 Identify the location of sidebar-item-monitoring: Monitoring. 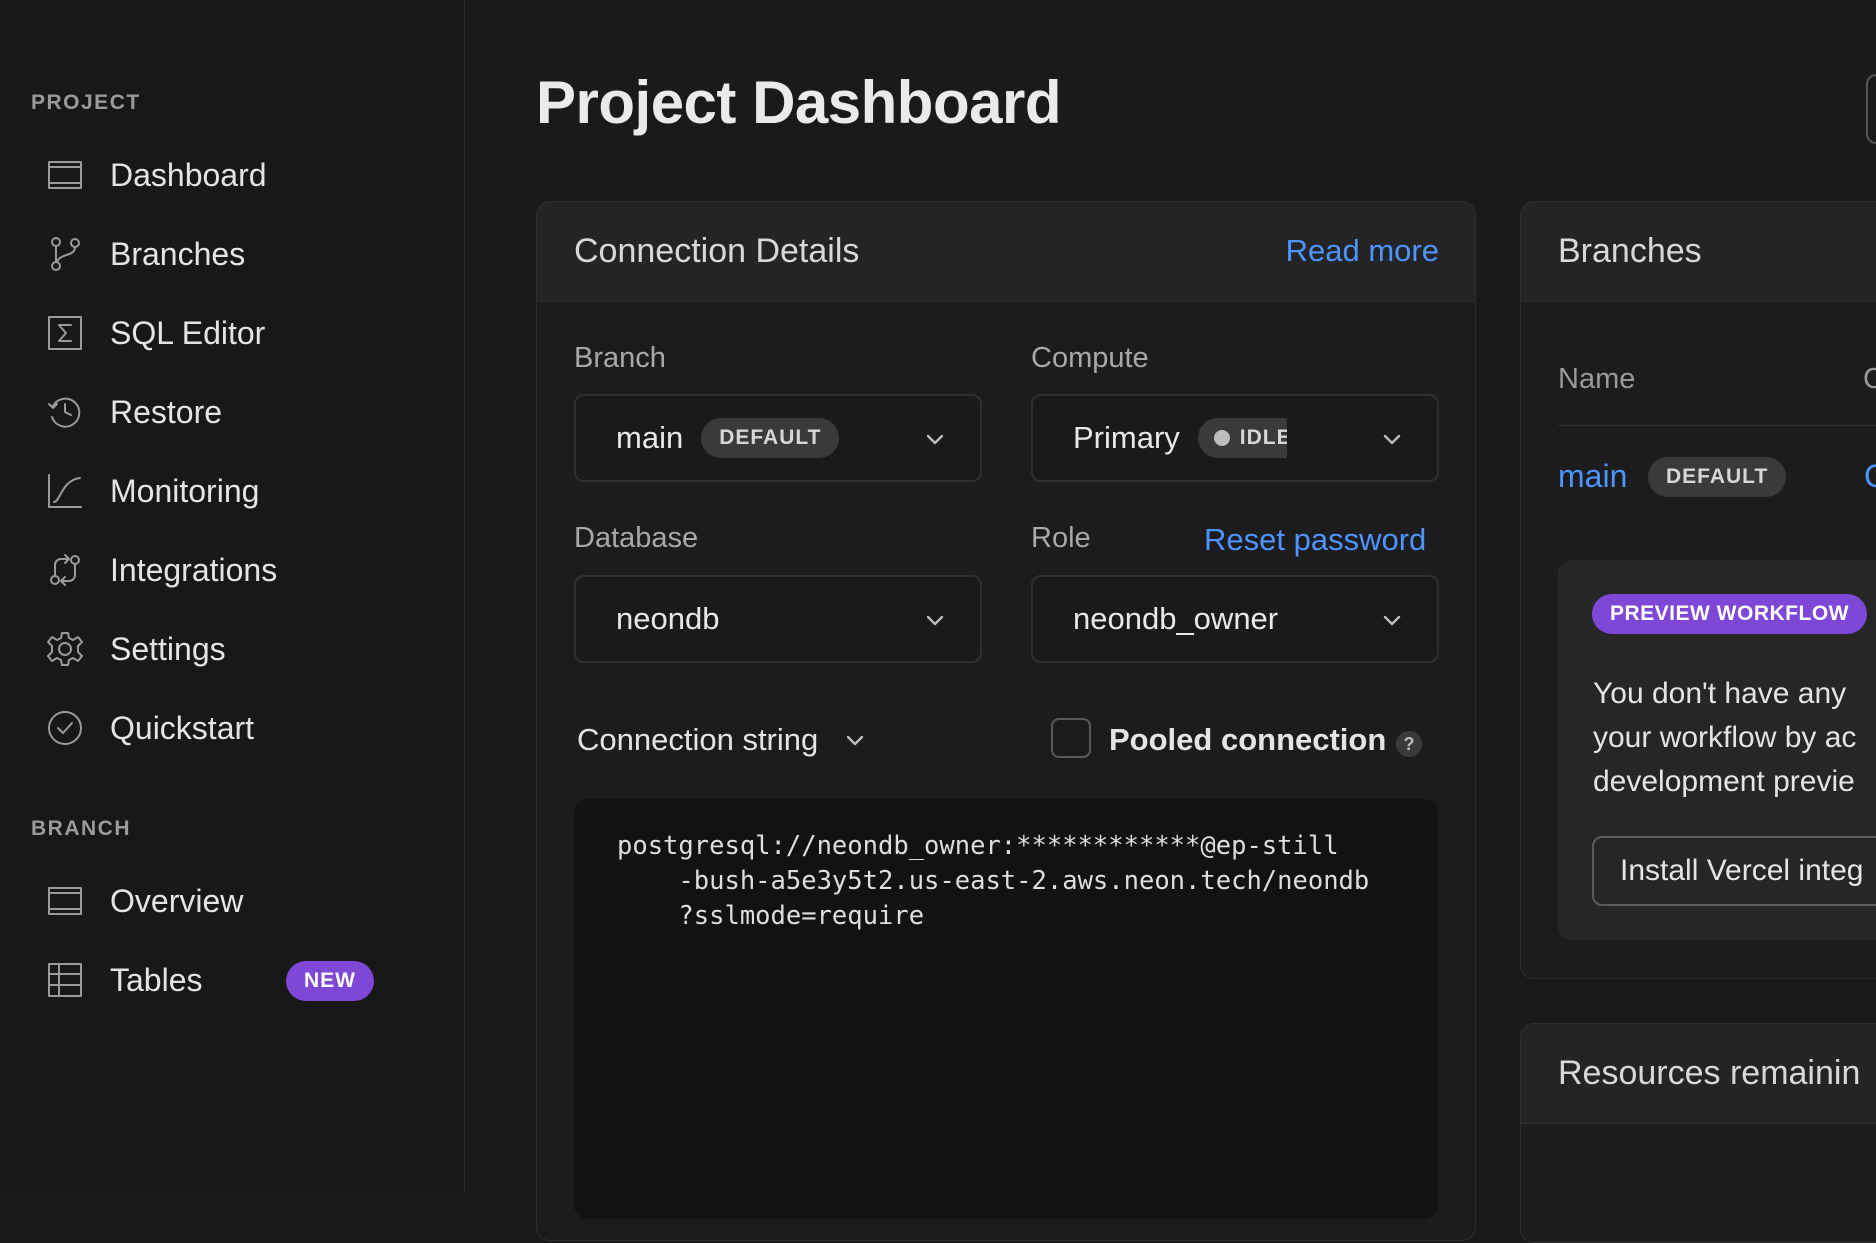
(152, 491).